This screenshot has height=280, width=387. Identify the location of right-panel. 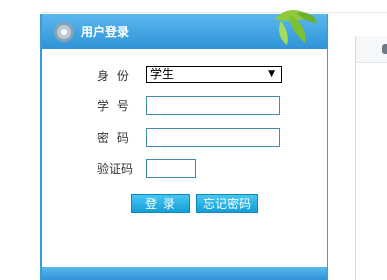
(371, 158).